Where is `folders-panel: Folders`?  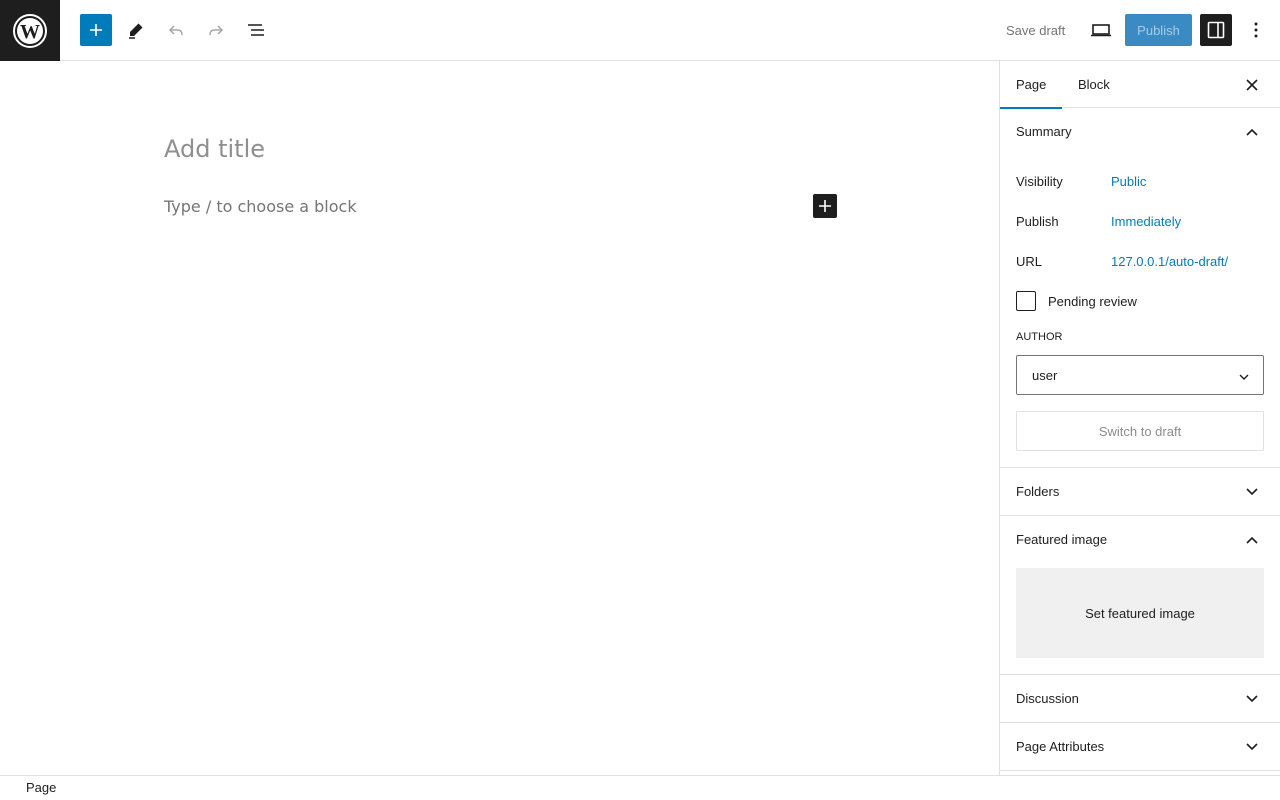
folders-panel: Folders is located at coordinates (1140, 492).